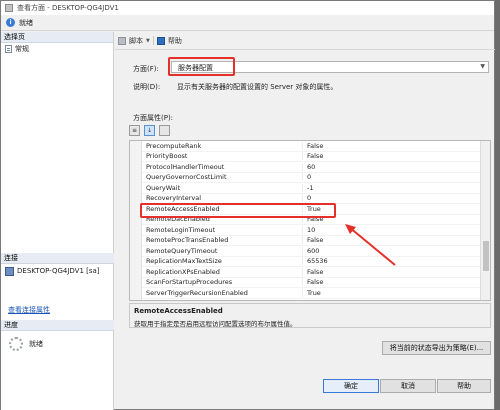 The image size is (500, 410). I want to click on toolbar: 脚本 ▼ 帮助, so click(305, 41).